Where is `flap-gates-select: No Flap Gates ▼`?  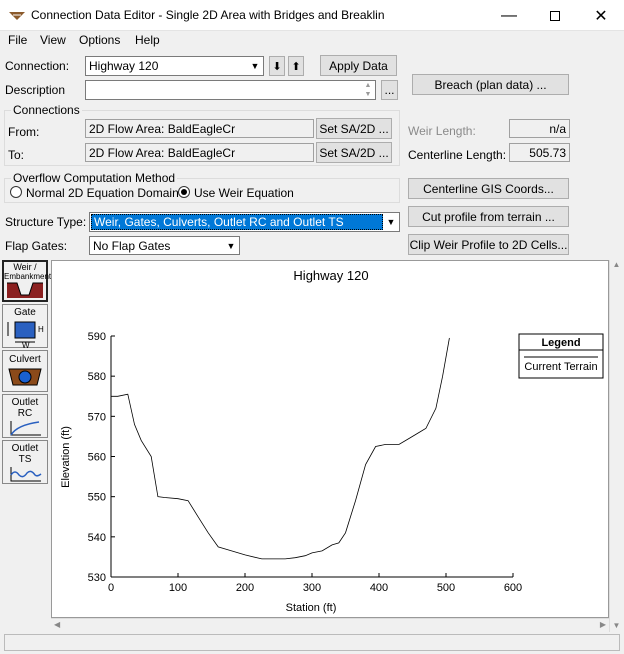
flap-gates-select: No Flap Gates ▼ is located at coordinates (164, 245).